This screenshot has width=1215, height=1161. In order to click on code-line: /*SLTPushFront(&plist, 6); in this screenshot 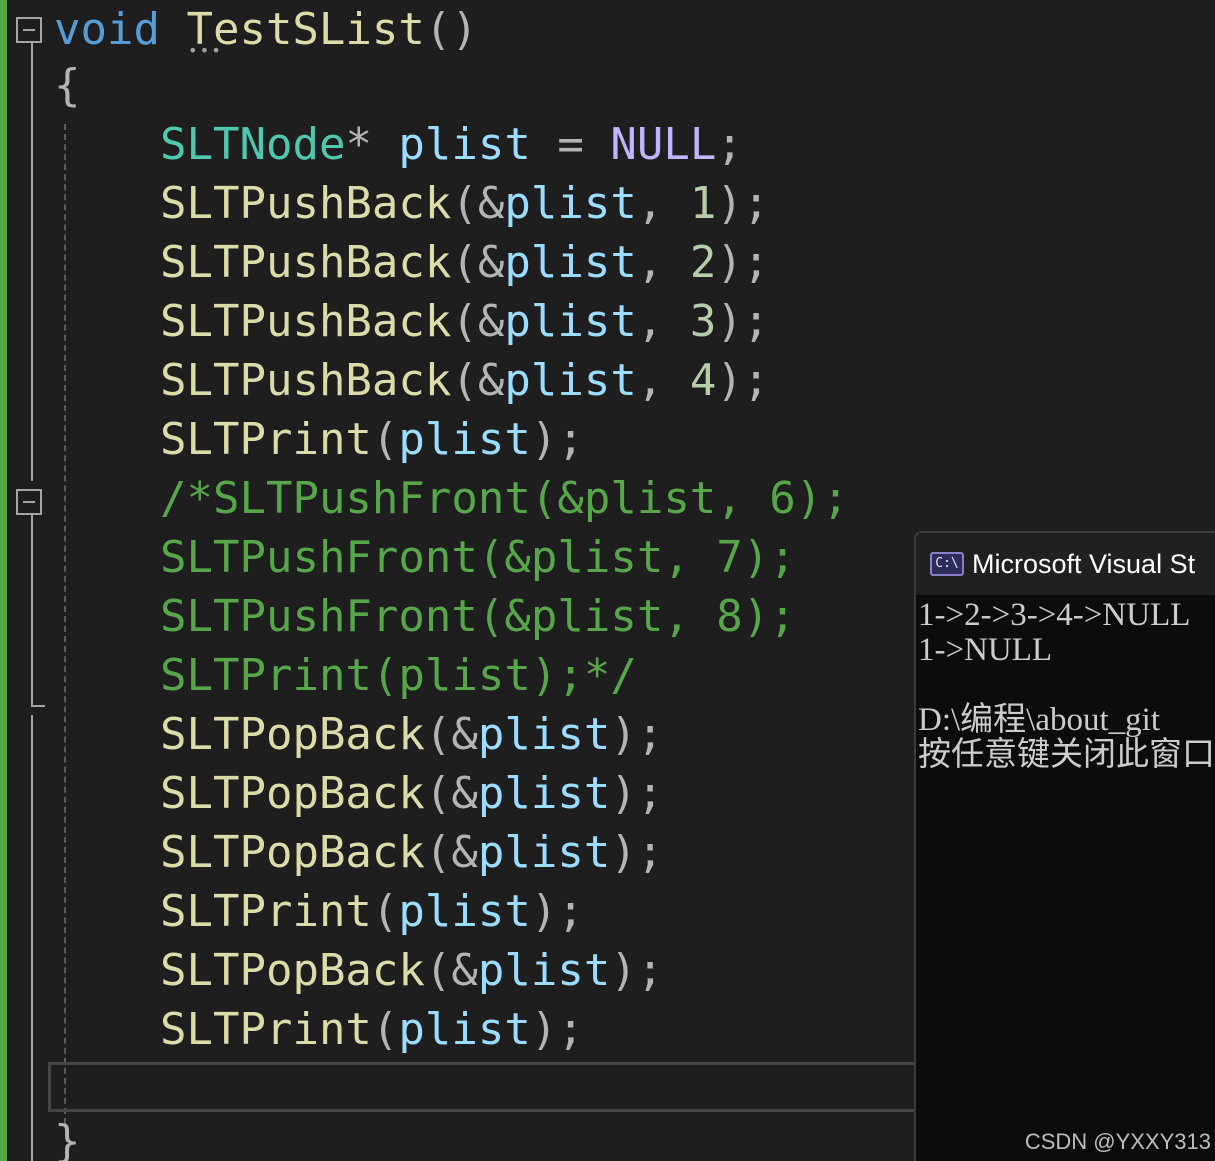, I will do `click(451, 498)`.